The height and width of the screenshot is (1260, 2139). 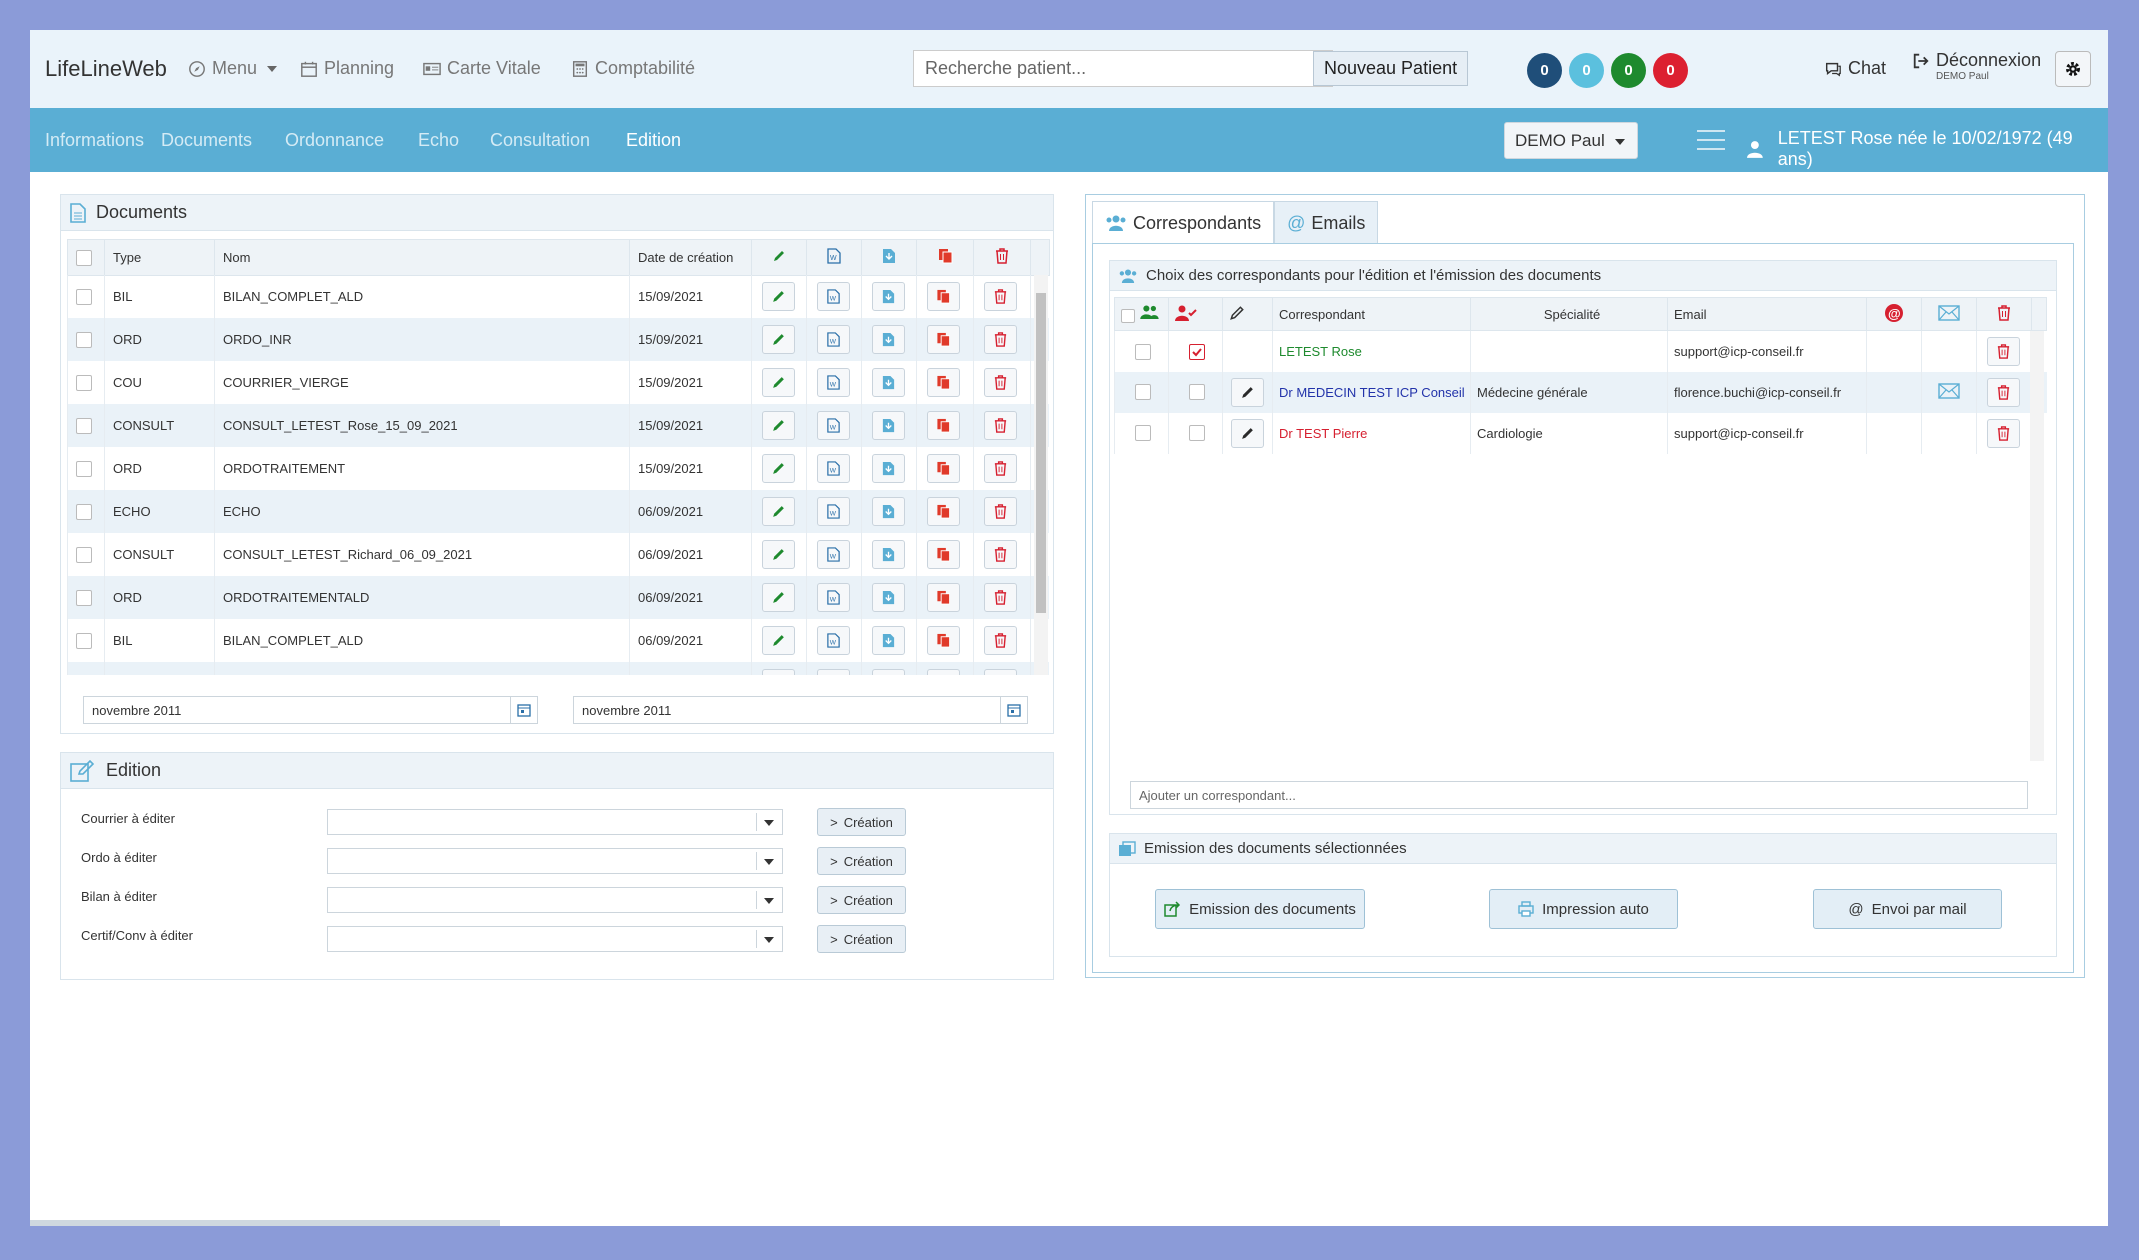 What do you see at coordinates (1628, 70) in the screenshot?
I see `notification-badge-success: 0` at bounding box center [1628, 70].